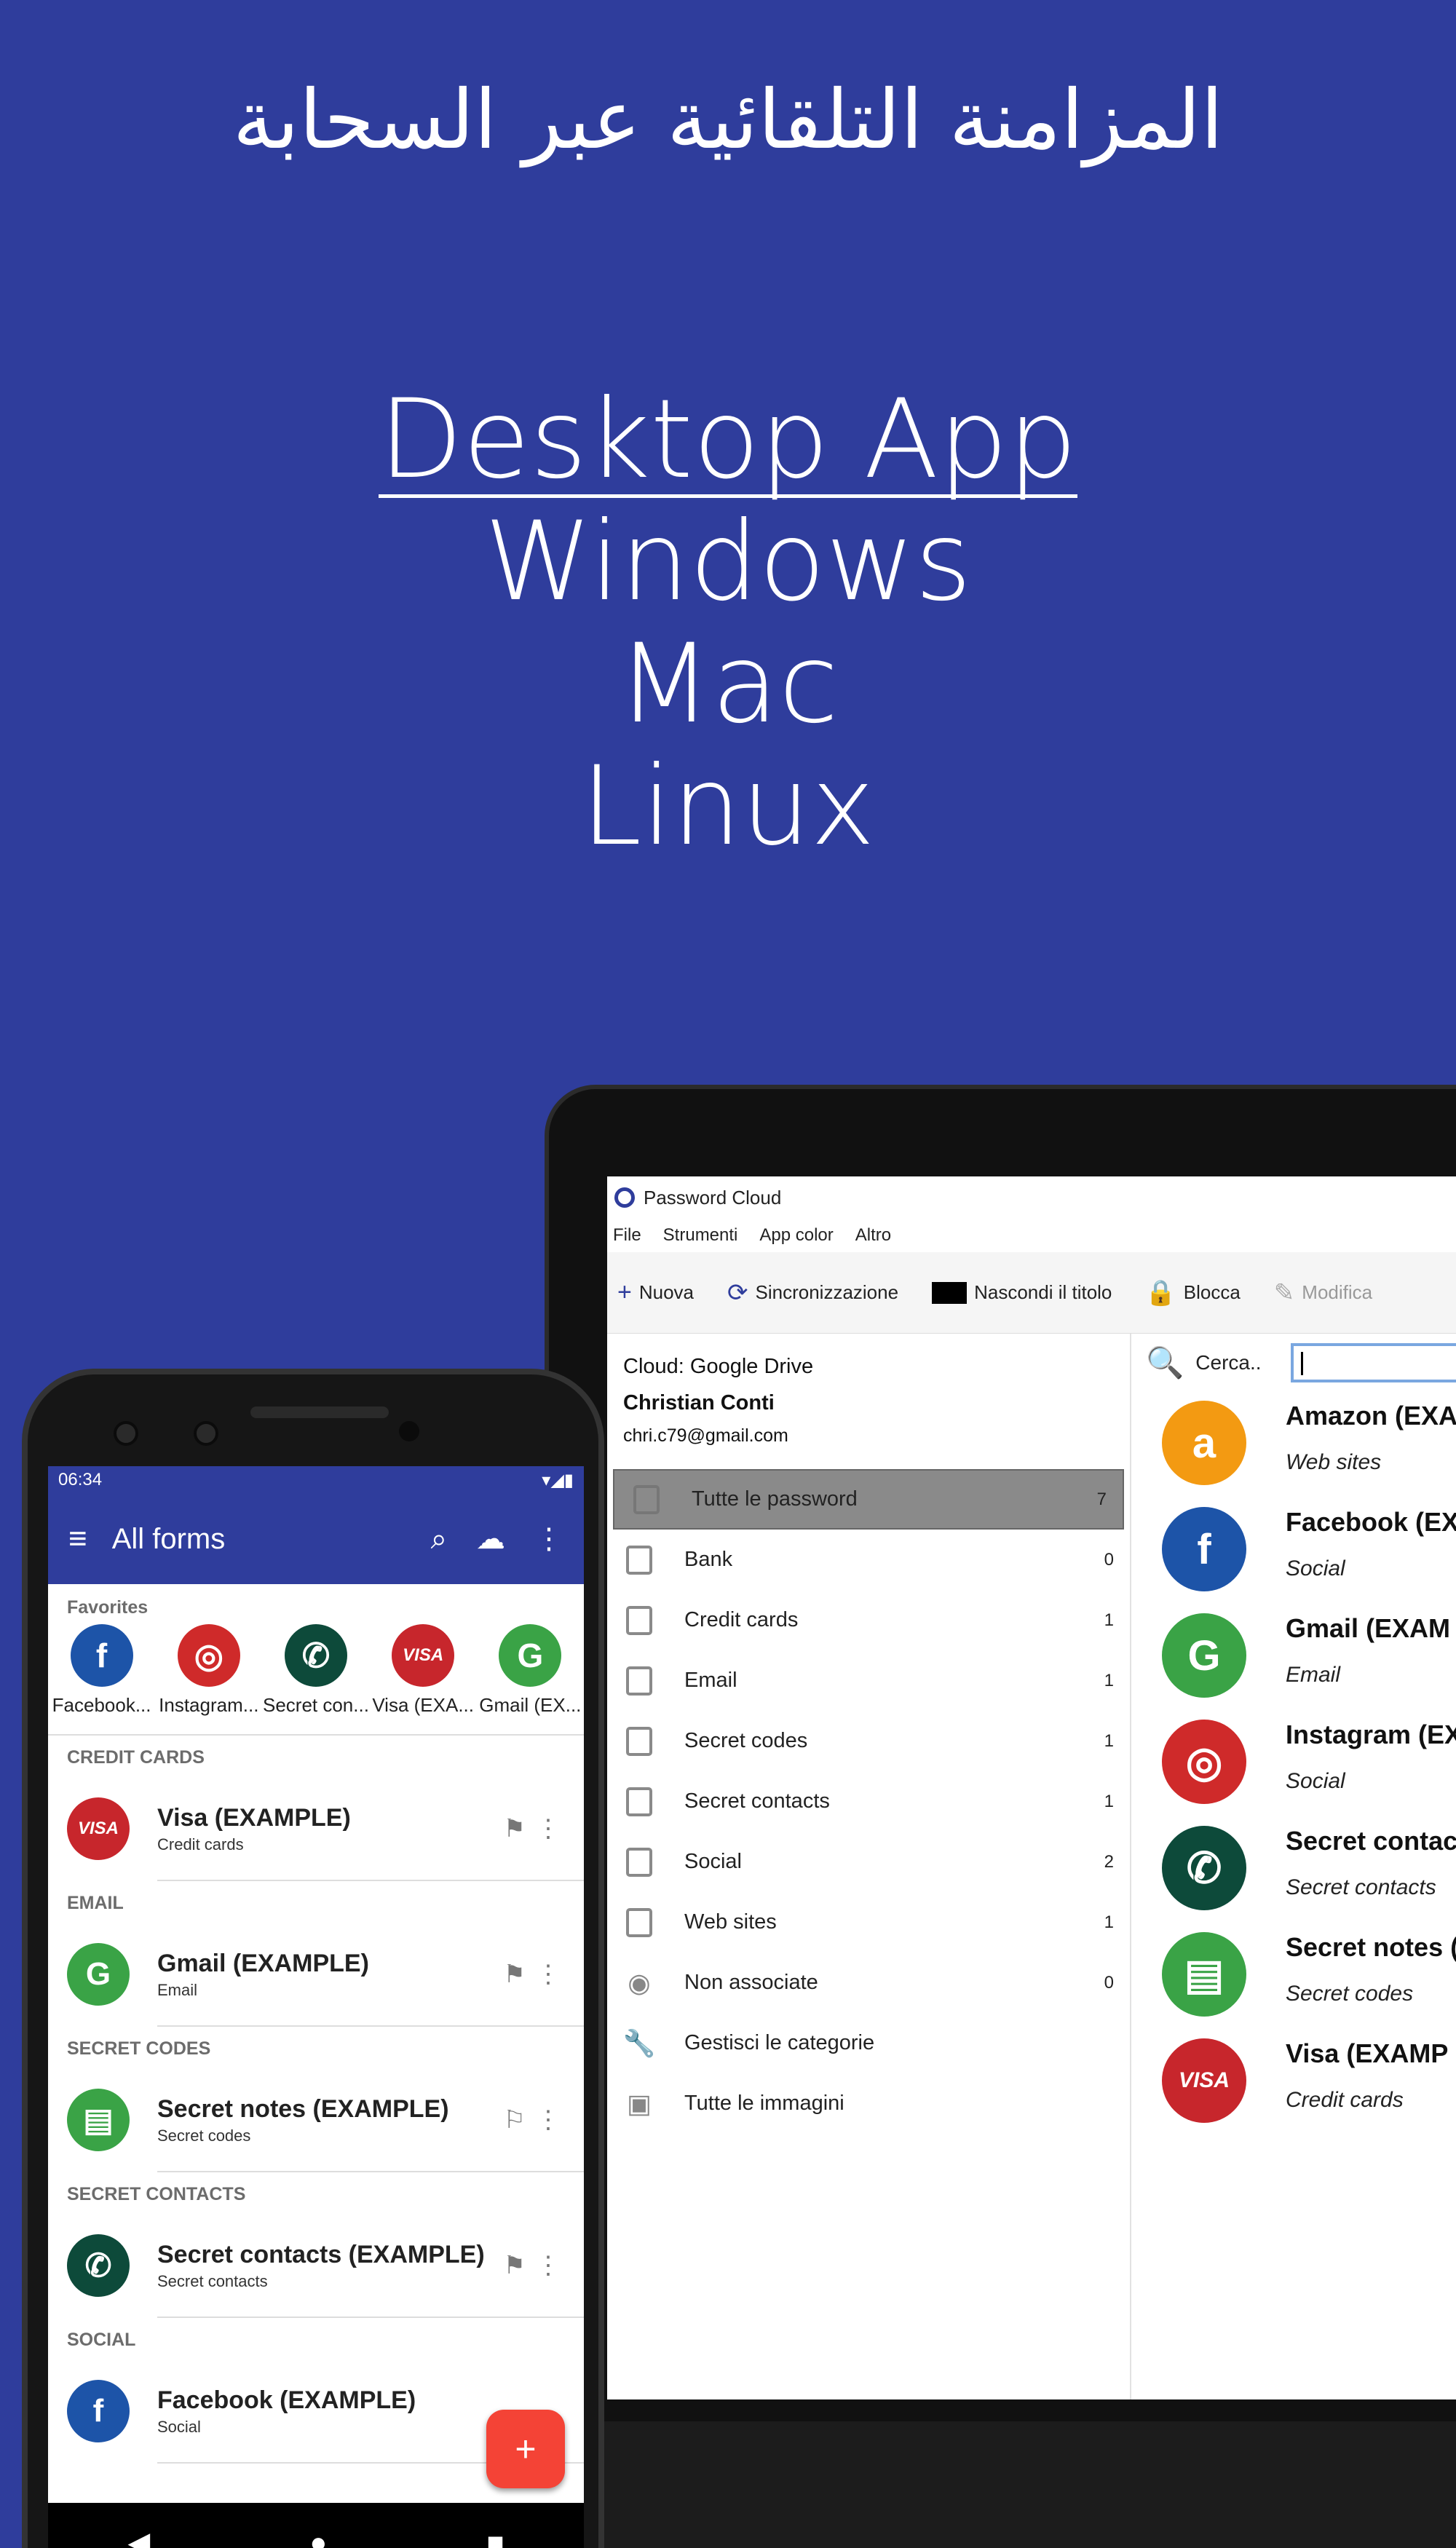  I want to click on edit-button: ✎ Modifica, so click(1323, 1292).